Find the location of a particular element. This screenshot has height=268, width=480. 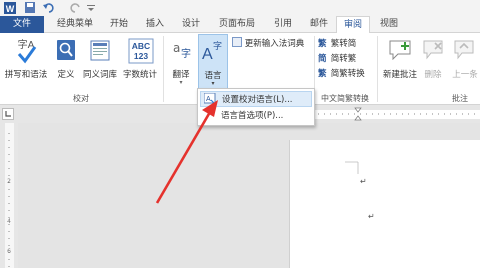

trad-to-simp-button: 繁 繁转简 is located at coordinates (337, 44).